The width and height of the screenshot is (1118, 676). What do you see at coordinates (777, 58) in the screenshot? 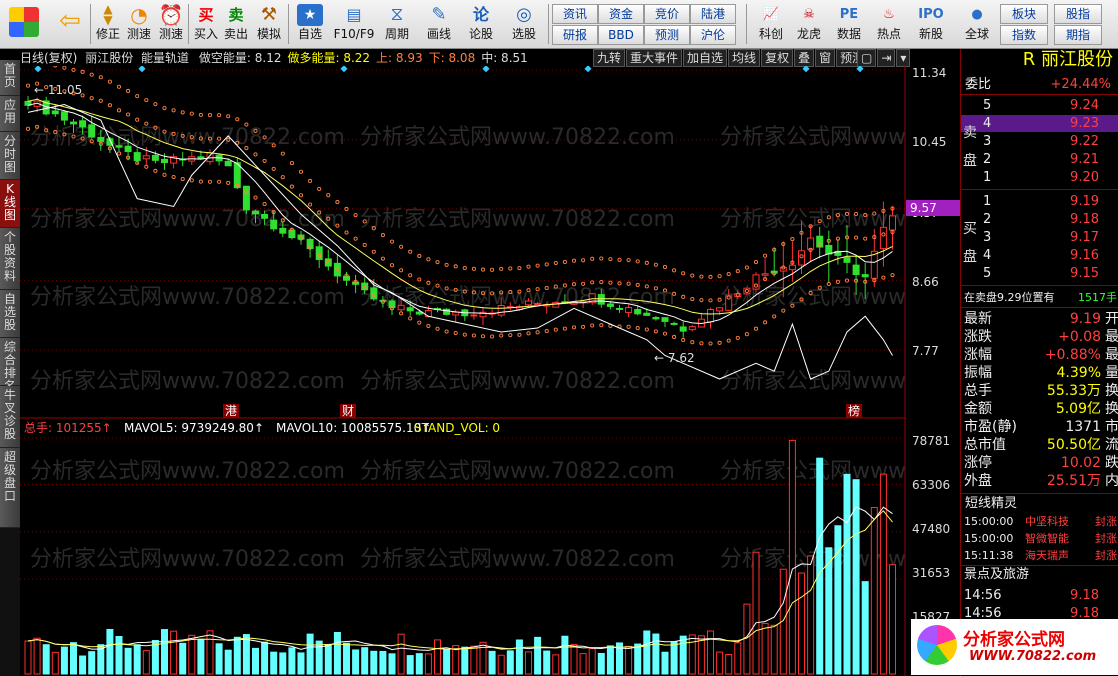
I see `chart-tool-4: 复权` at bounding box center [777, 58].